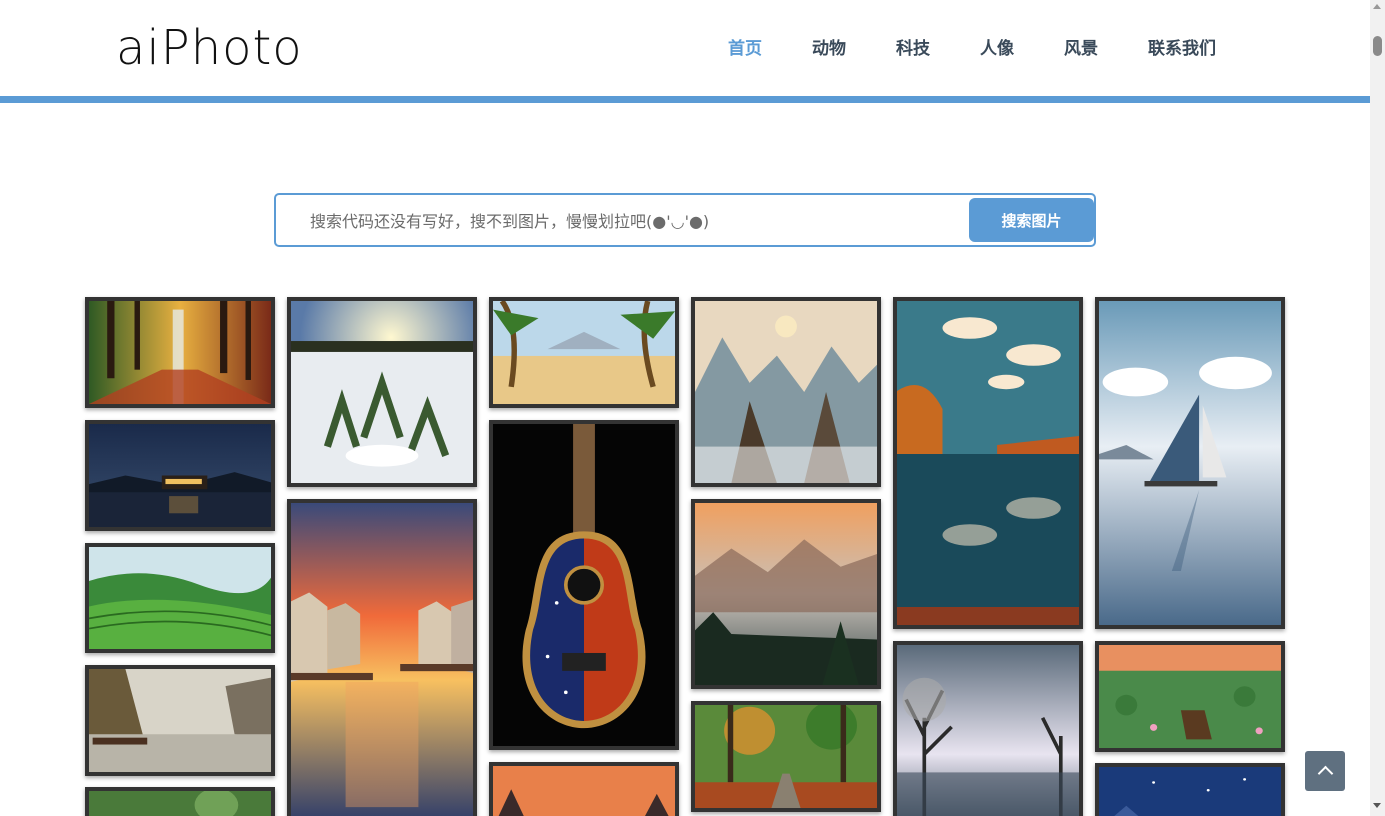 The width and height of the screenshot is (1385, 816). Describe the element at coordinates (1182, 46) in the screenshot. I see `nav-item-contact: 联系我们` at that location.